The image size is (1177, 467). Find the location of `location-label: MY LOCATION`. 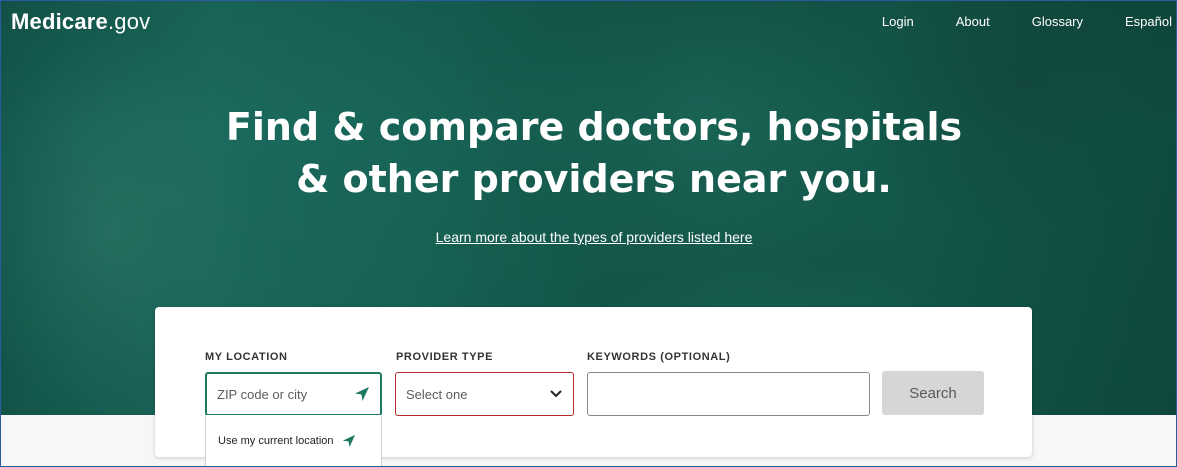

location-label: MY LOCATION is located at coordinates (246, 357).